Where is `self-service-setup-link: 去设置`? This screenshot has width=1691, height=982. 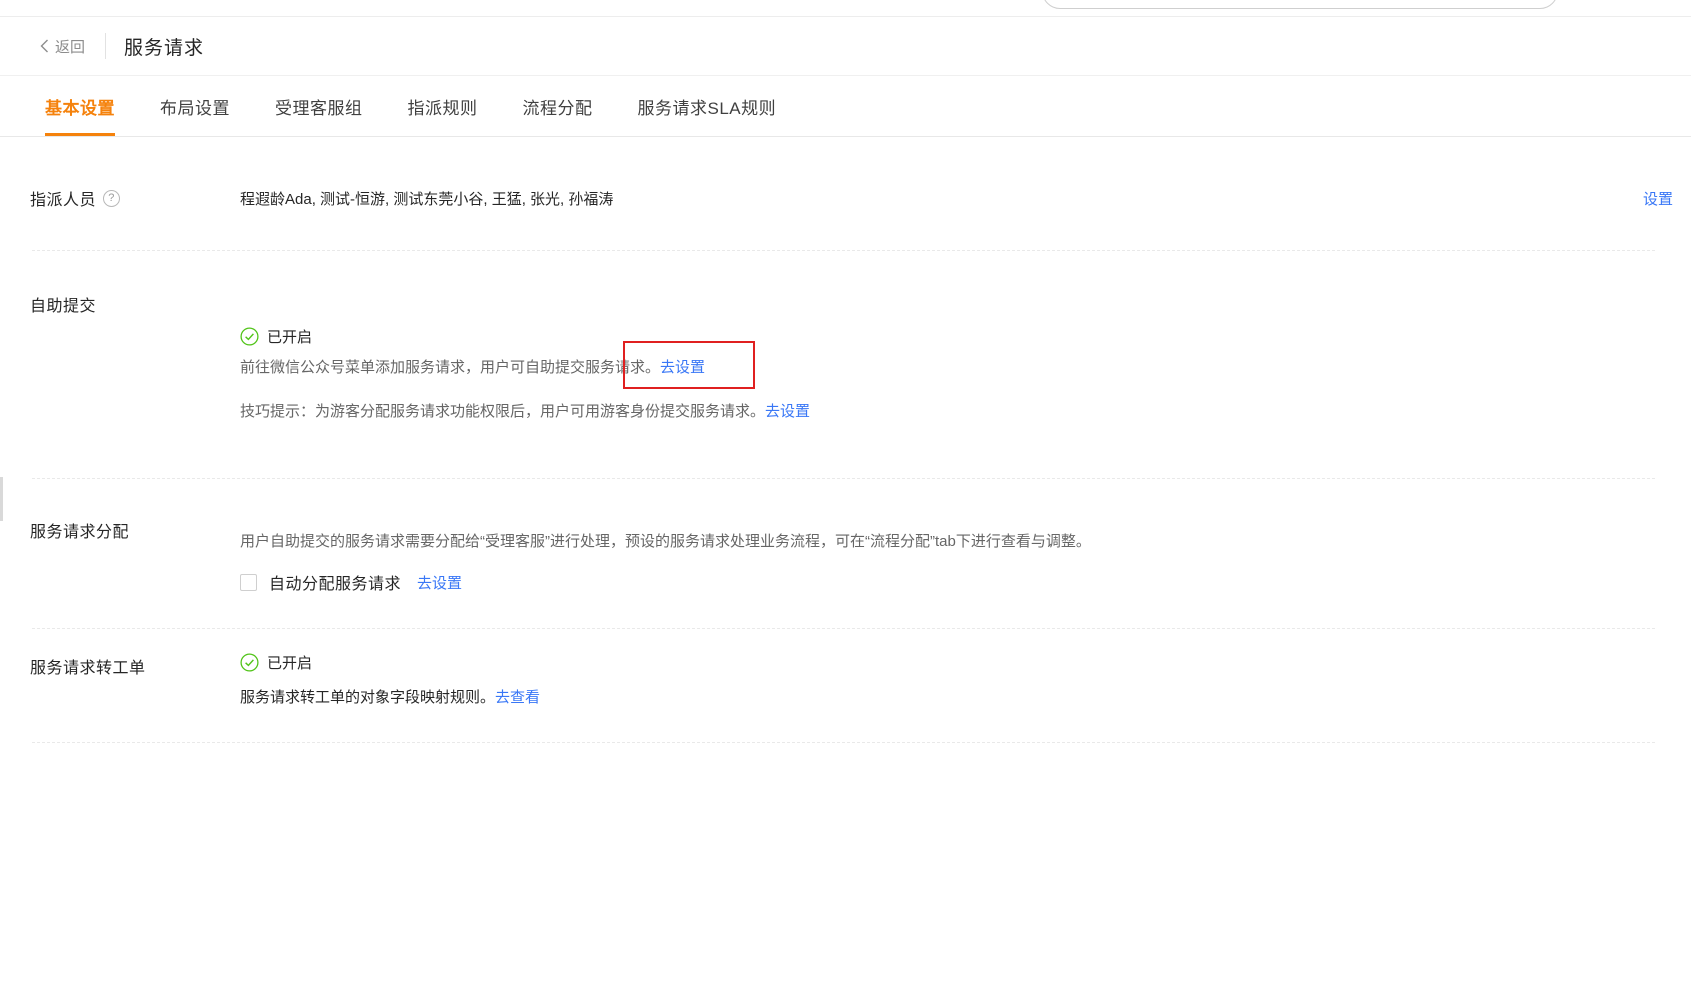 self-service-setup-link: 去设置 is located at coordinates (682, 367).